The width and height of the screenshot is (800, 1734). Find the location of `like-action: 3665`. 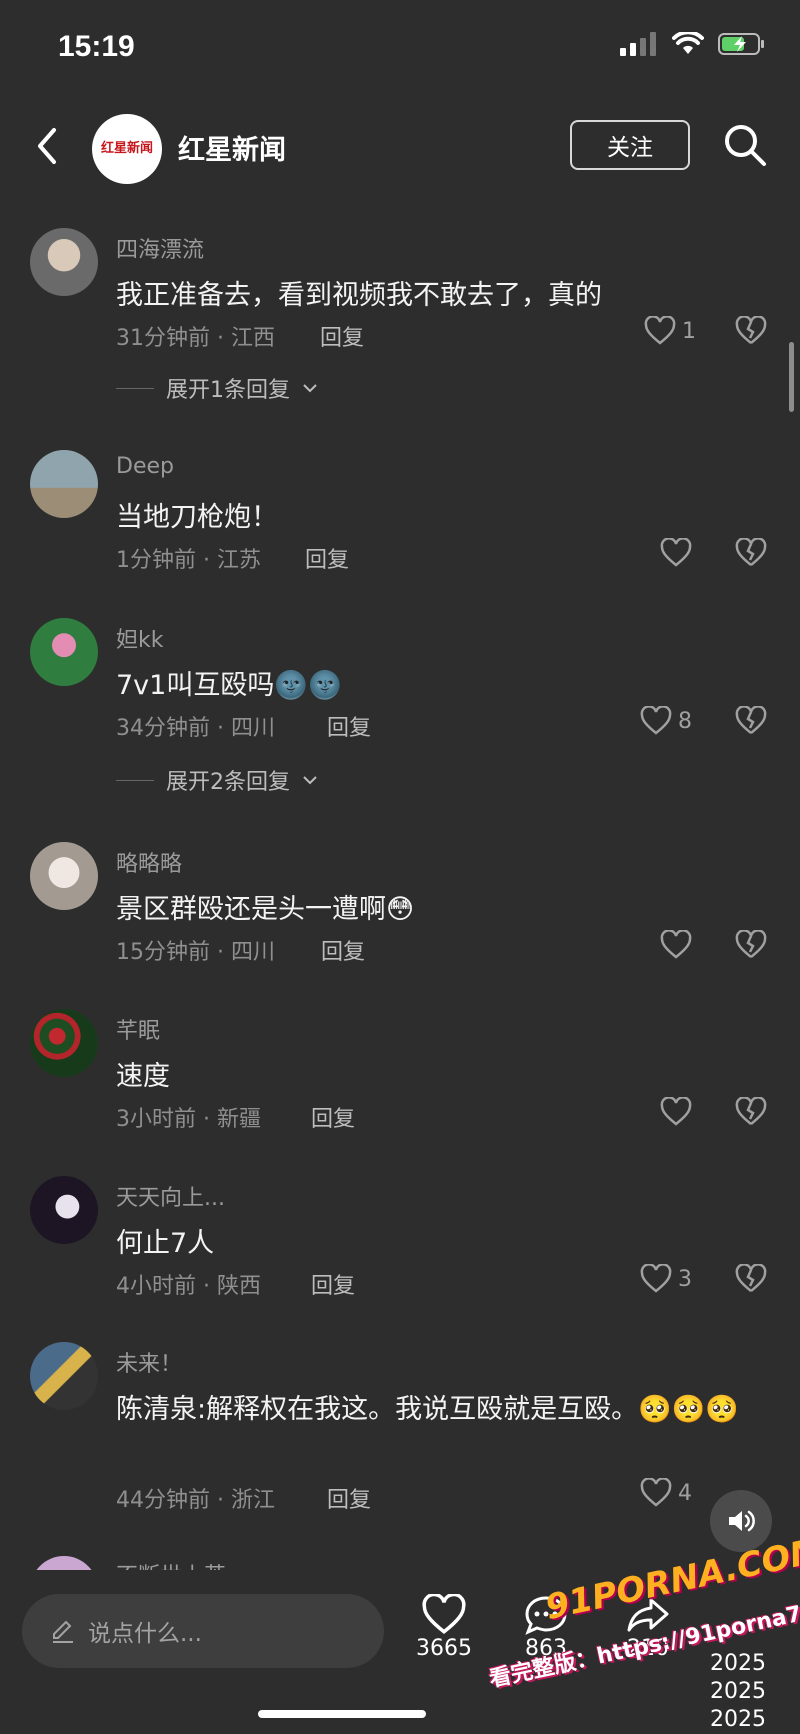

like-action: 3665 is located at coordinates (444, 1627).